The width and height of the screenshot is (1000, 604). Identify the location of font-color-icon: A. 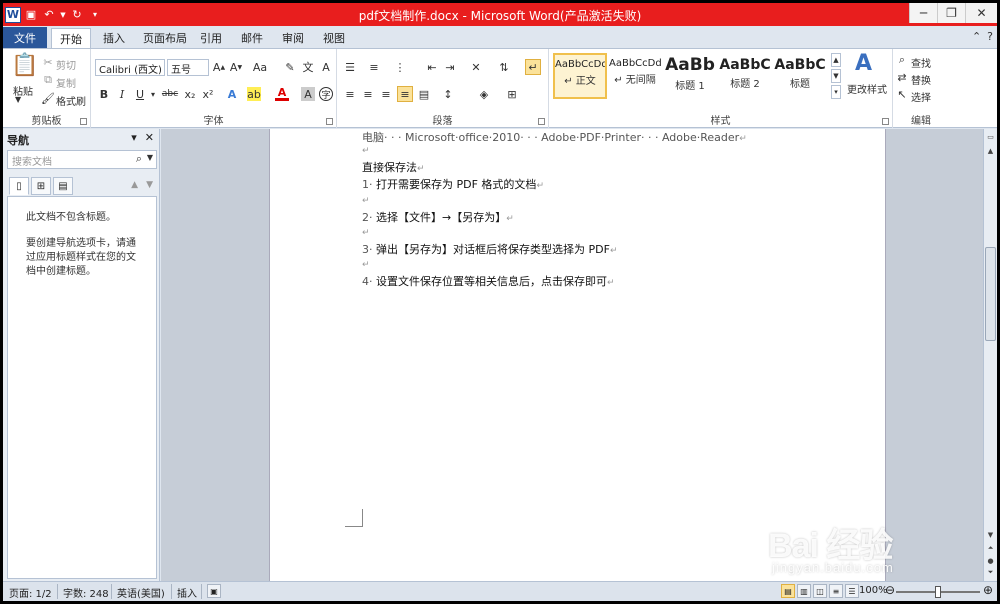
(282, 93).